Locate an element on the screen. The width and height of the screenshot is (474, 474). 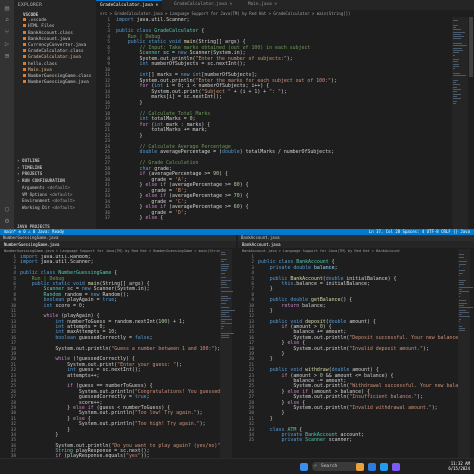
code-token: scanner; is located at coordinates (340, 440).